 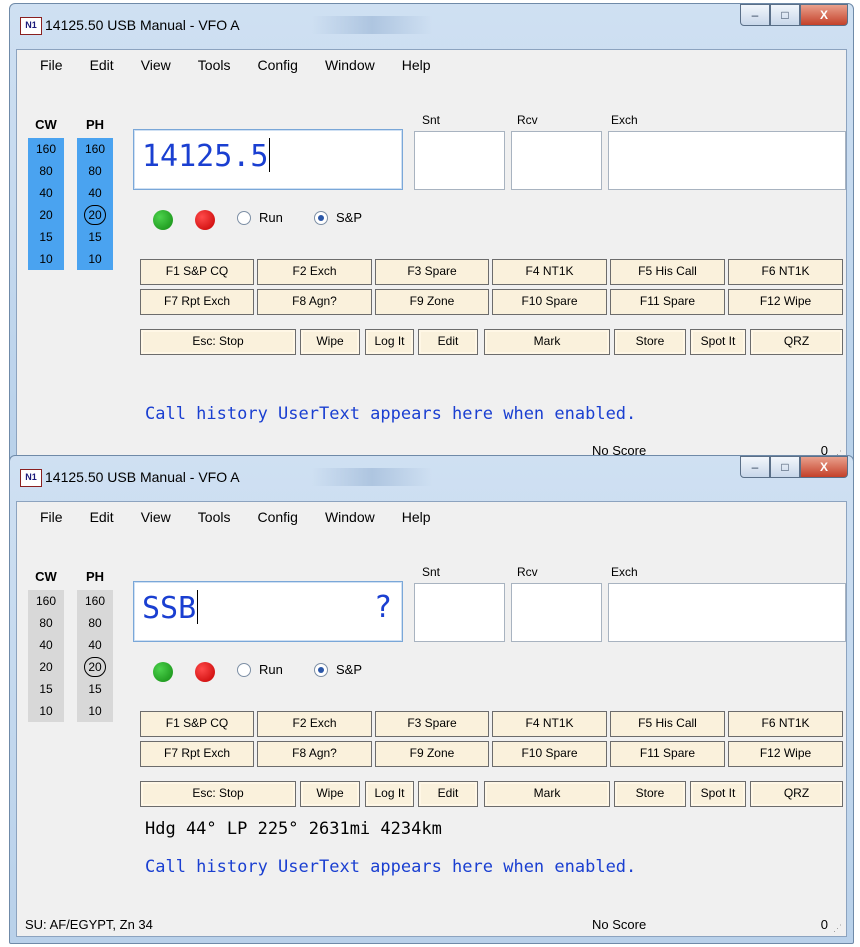 What do you see at coordinates (624, 572) in the screenshot?
I see `exch-label: Exch` at bounding box center [624, 572].